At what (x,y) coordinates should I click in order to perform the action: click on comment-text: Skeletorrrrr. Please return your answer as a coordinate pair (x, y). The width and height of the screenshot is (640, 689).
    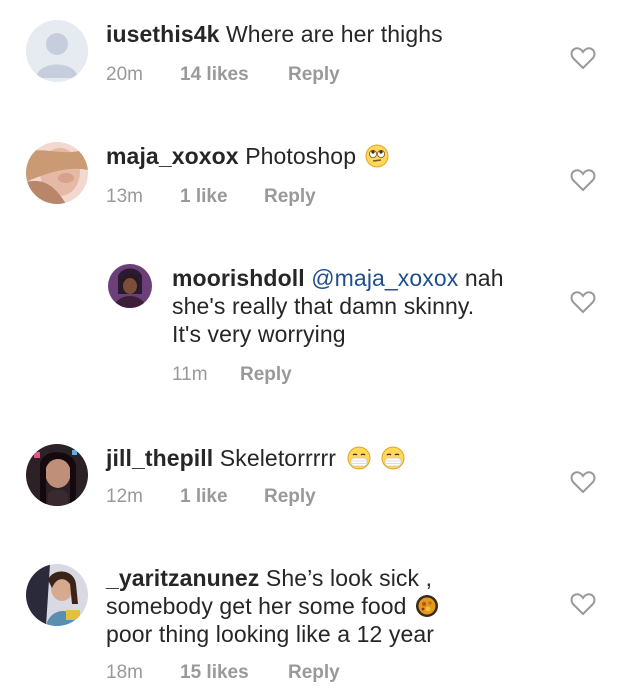
    Looking at the image, I should click on (277, 458).